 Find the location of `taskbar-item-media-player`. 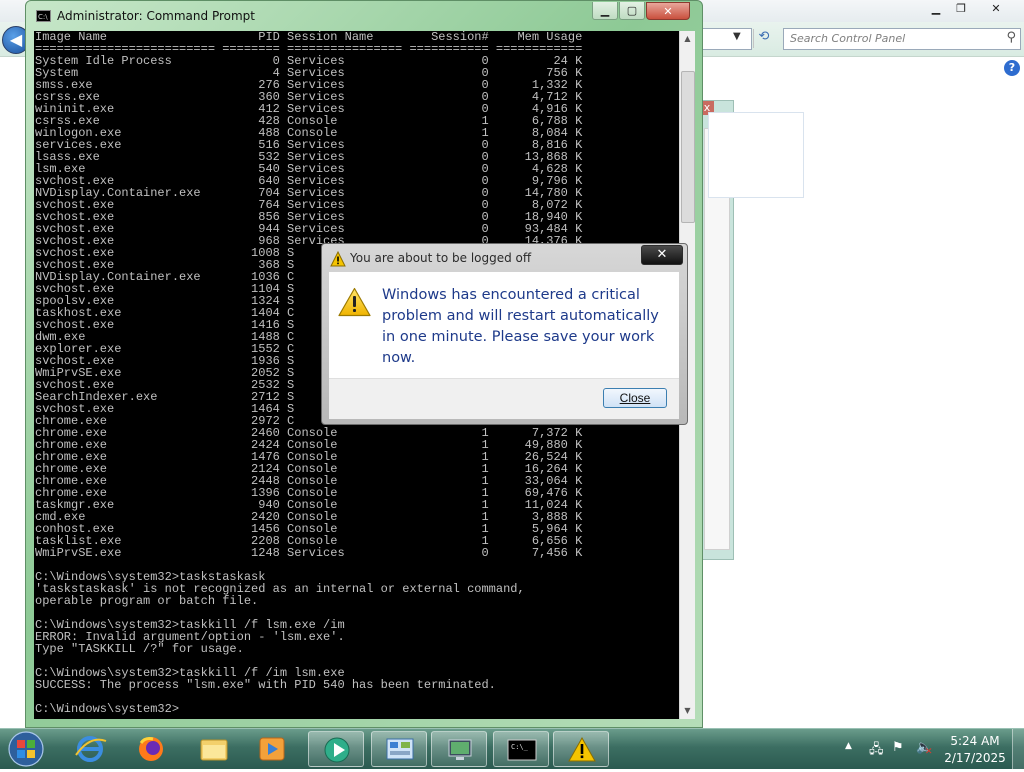

taskbar-item-media-player is located at coordinates (272, 749).